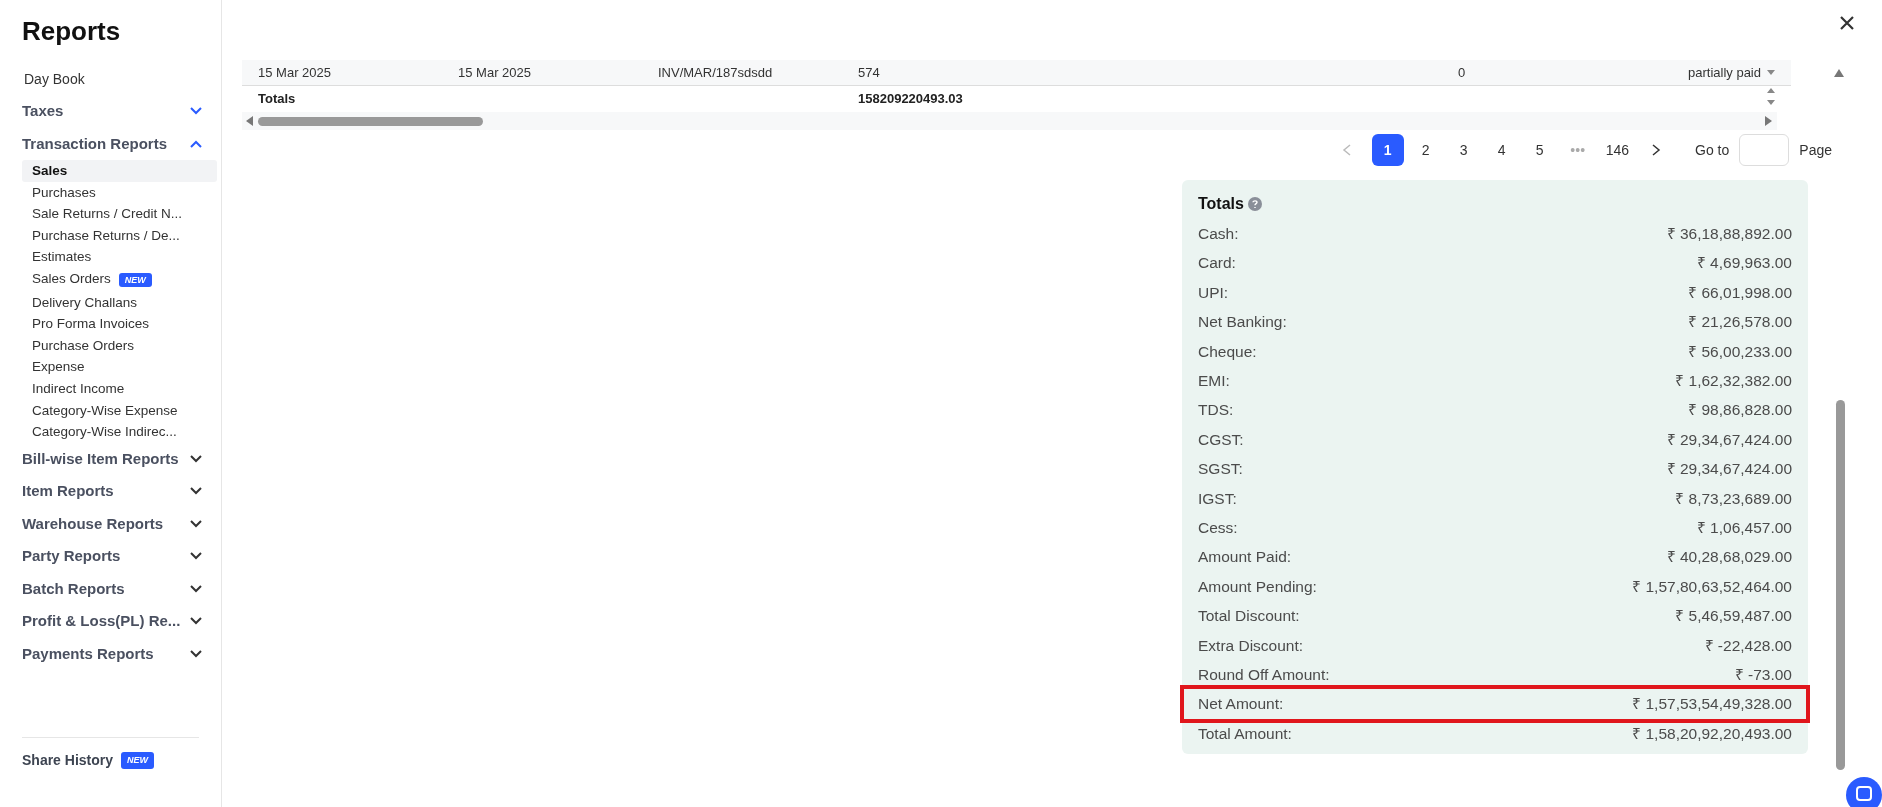 The width and height of the screenshot is (1882, 807). I want to click on page-button: 3, so click(1463, 150).